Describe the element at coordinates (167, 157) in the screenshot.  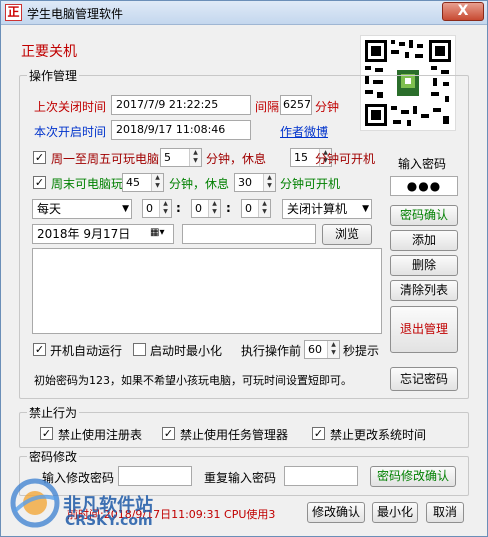
I see `weekday-minutes-value: 5` at that location.